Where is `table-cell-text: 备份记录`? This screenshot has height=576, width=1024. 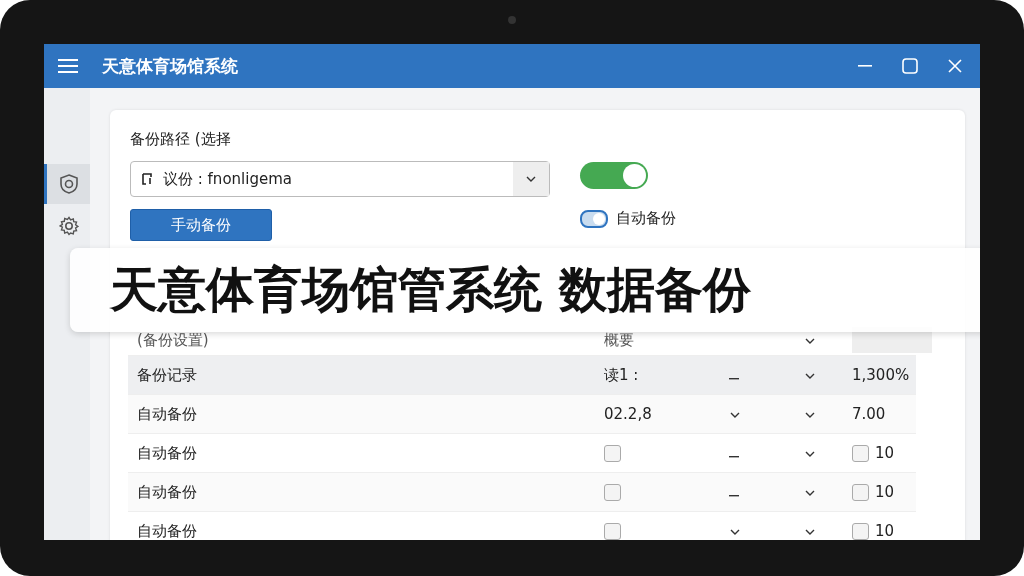 table-cell-text: 备份记录 is located at coordinates (167, 375).